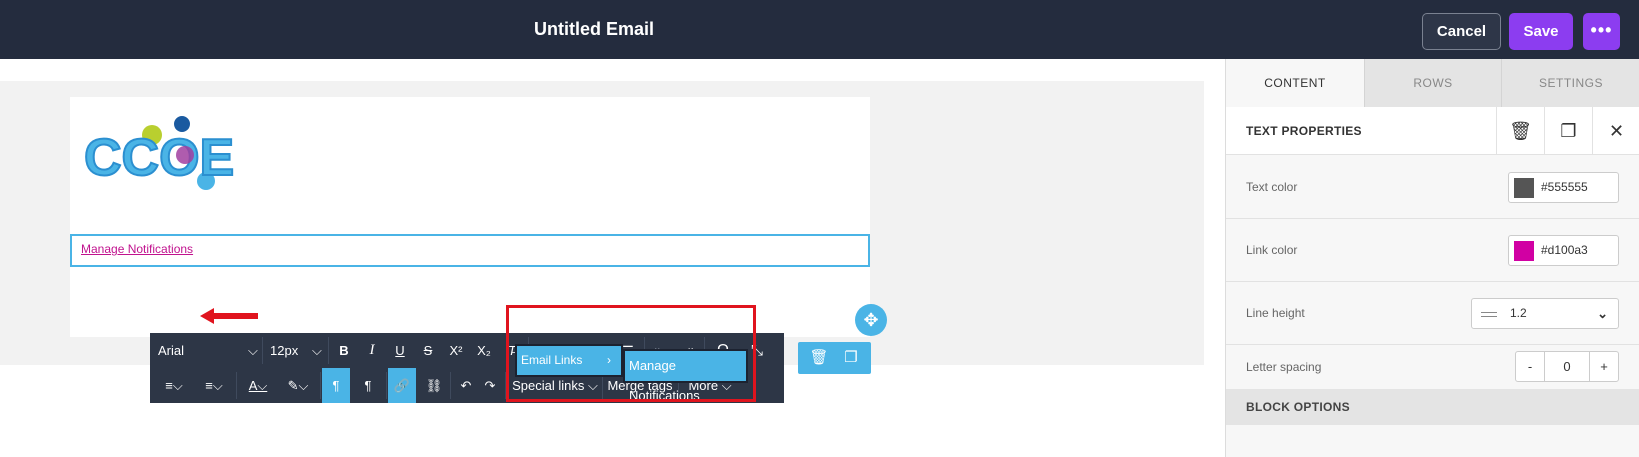 This screenshot has height=457, width=1639. I want to click on text-color-input: #555555, so click(1563, 187).